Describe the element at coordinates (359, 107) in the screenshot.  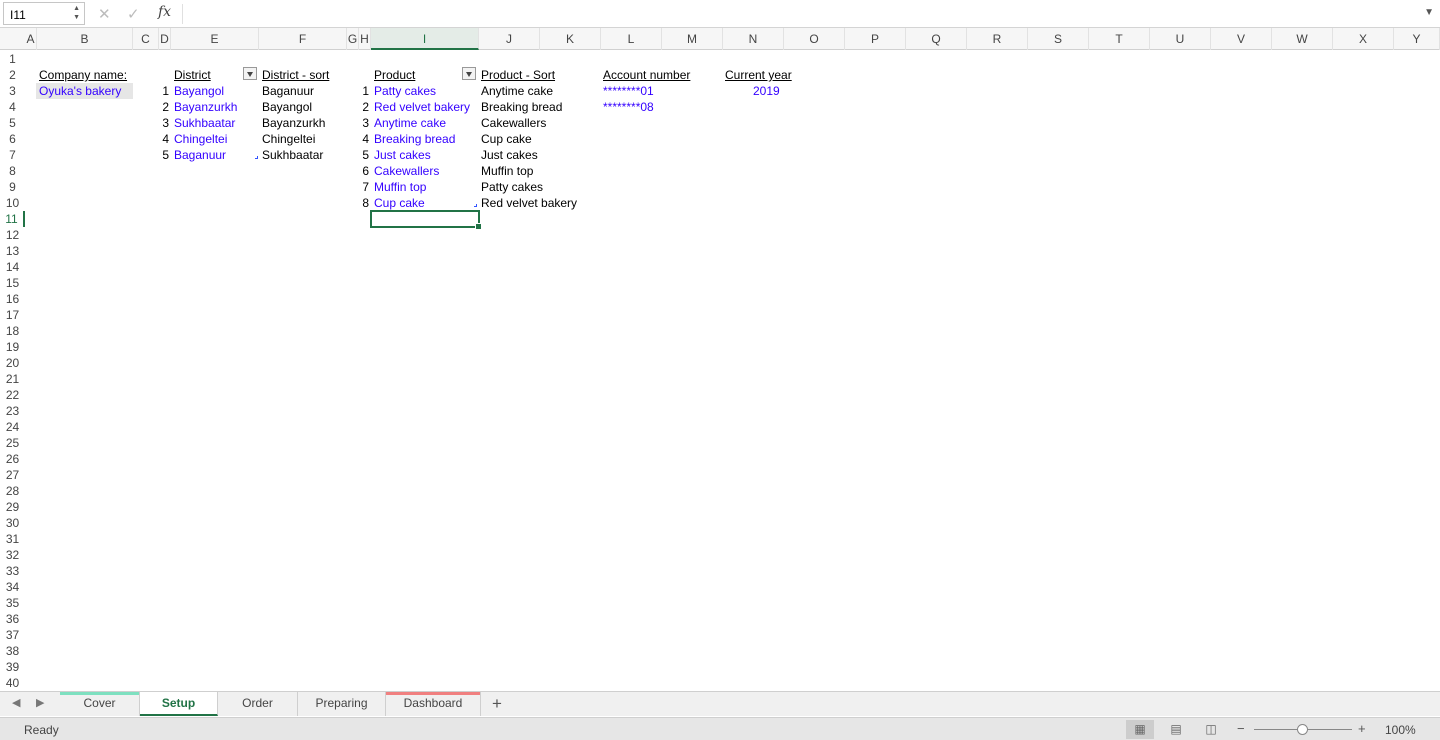
I see `product-index-cell: 2` at that location.